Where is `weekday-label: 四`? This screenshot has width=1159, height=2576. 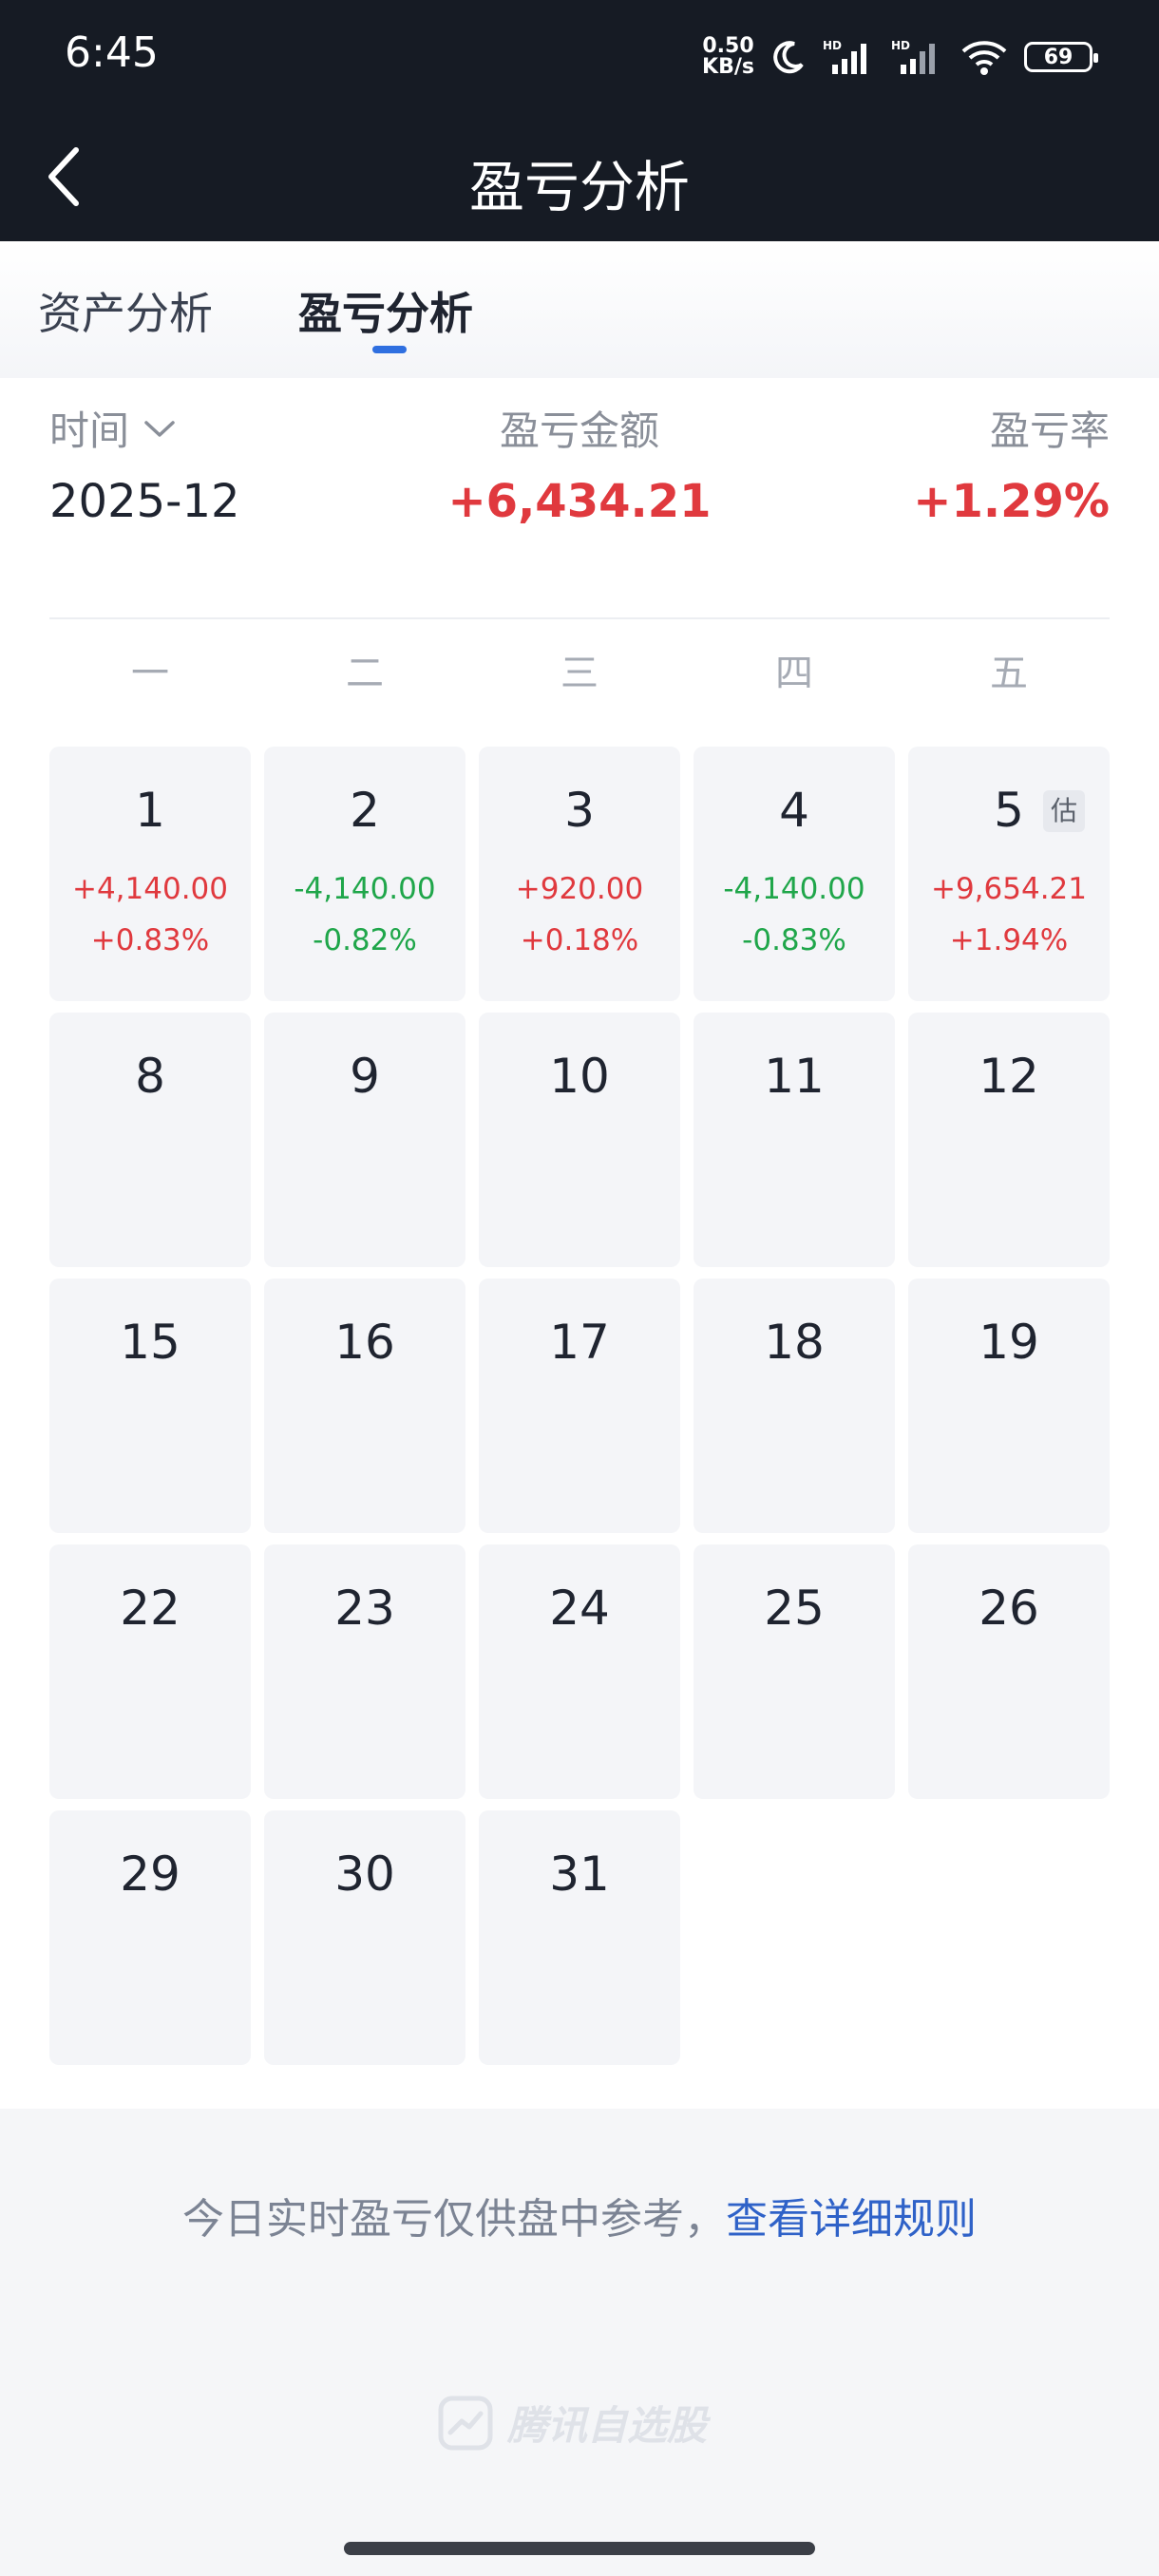 weekday-label: 四 is located at coordinates (794, 673).